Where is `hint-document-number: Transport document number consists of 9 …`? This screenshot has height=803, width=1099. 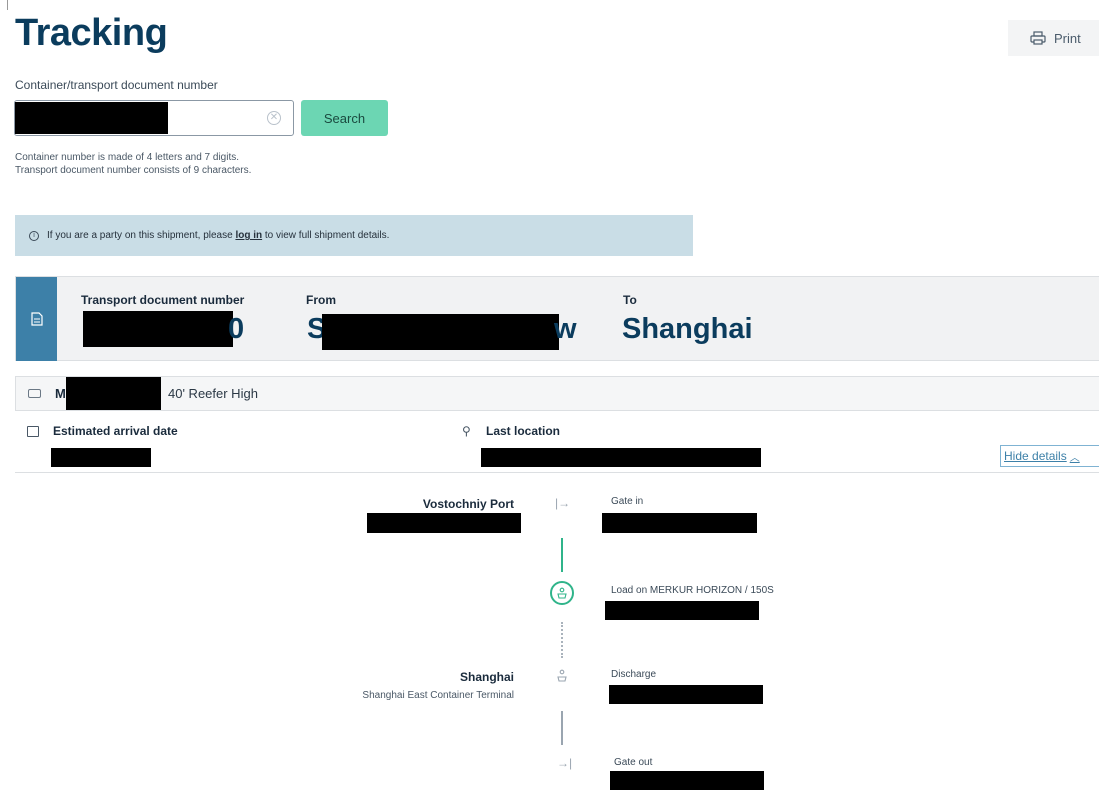
hint-document-number: Transport document number consists of 9 … is located at coordinates (133, 170).